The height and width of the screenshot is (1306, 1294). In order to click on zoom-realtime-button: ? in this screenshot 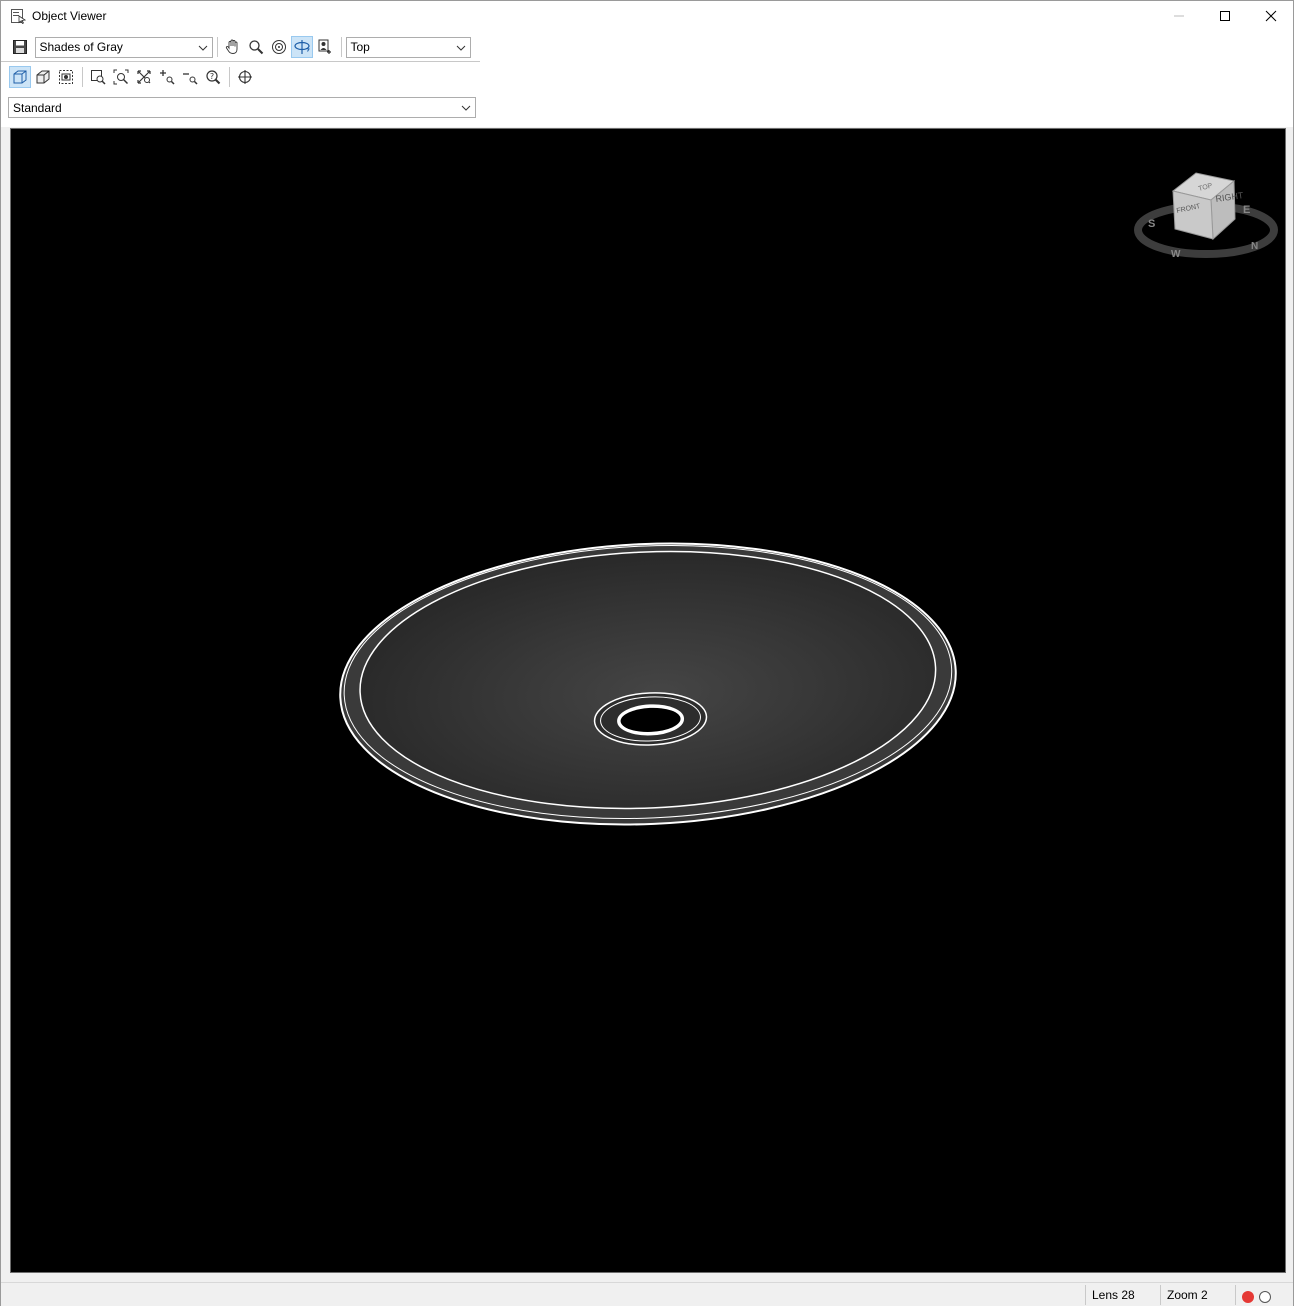, I will do `click(213, 77)`.